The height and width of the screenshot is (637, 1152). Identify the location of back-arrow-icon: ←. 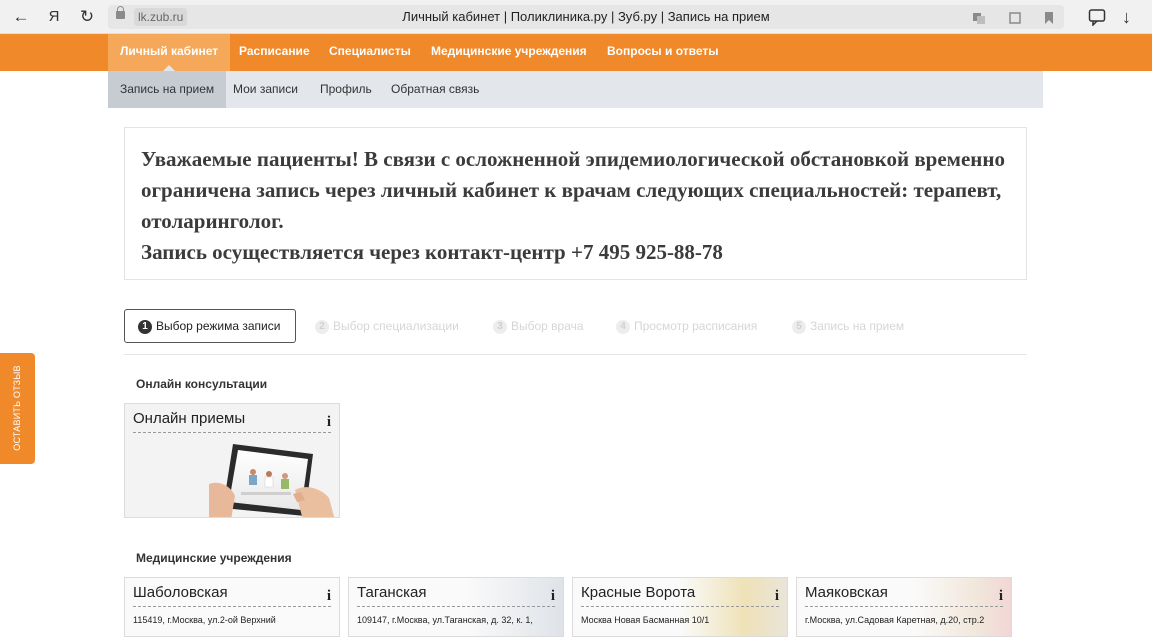
(21, 17).